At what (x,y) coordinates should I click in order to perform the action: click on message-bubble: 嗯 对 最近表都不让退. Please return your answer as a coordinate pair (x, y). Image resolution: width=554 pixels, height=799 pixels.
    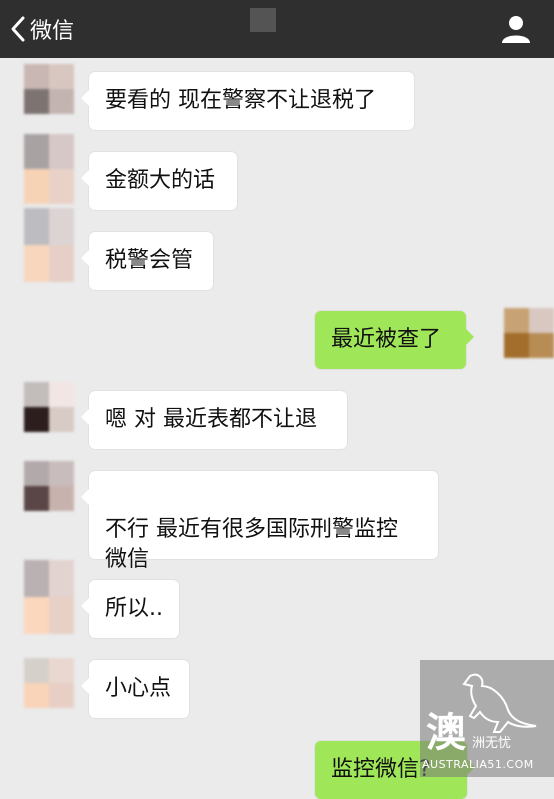
    Looking at the image, I should click on (214, 420).